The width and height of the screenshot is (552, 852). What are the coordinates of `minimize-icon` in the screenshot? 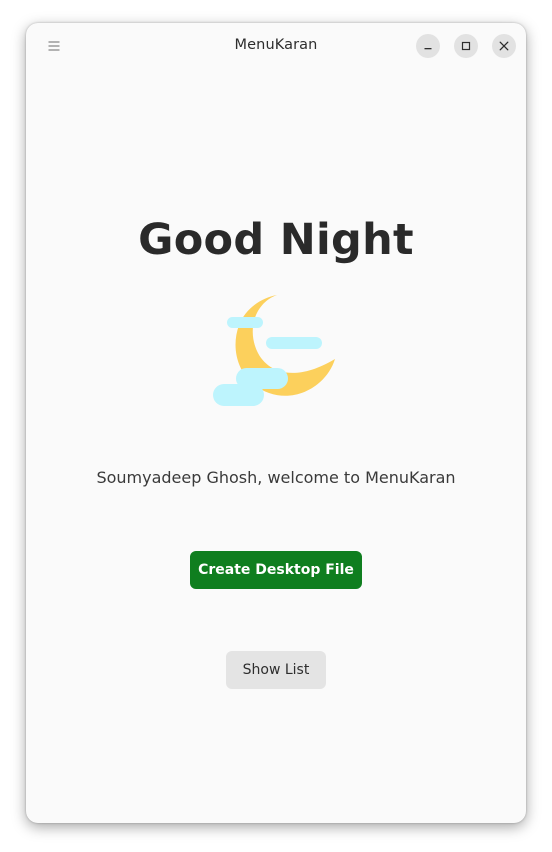 It's located at (428, 49).